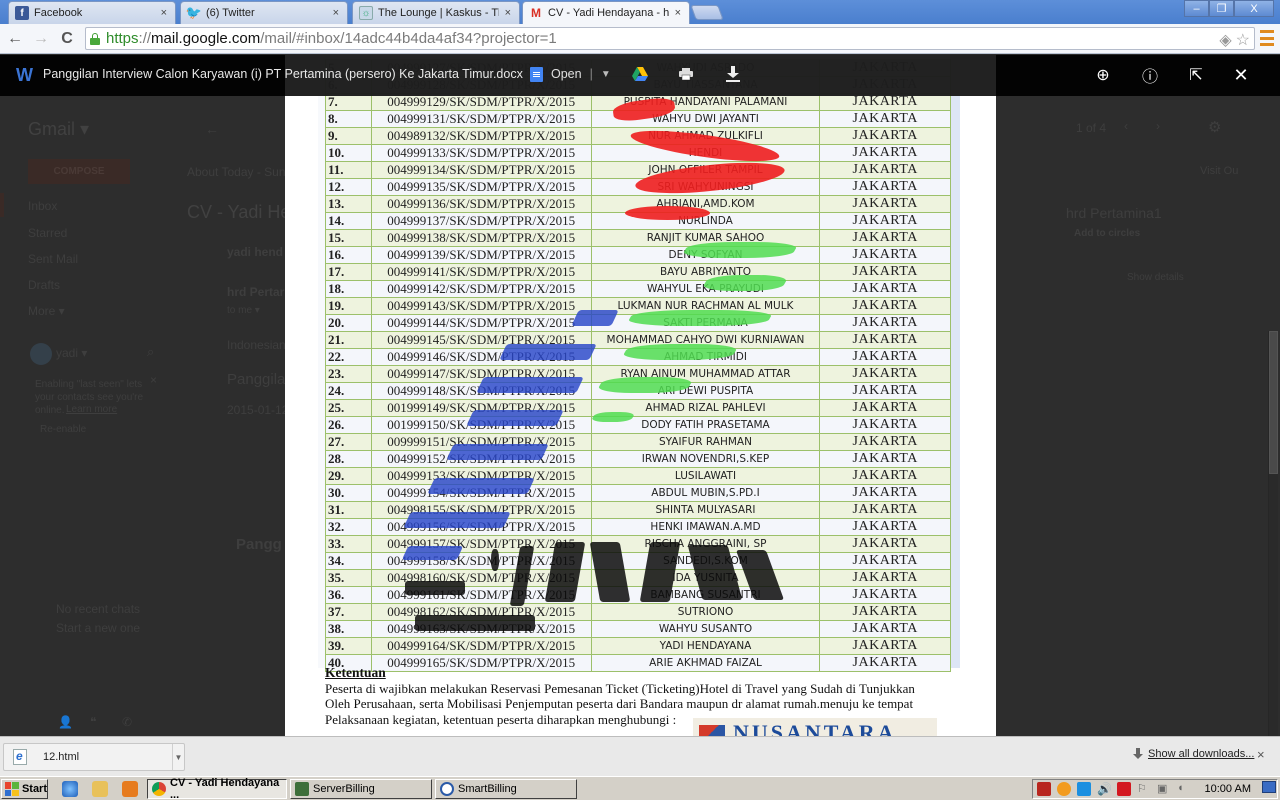  What do you see at coordinates (94, 757) in the screenshot?
I see `download-item: 12.html ▼` at bounding box center [94, 757].